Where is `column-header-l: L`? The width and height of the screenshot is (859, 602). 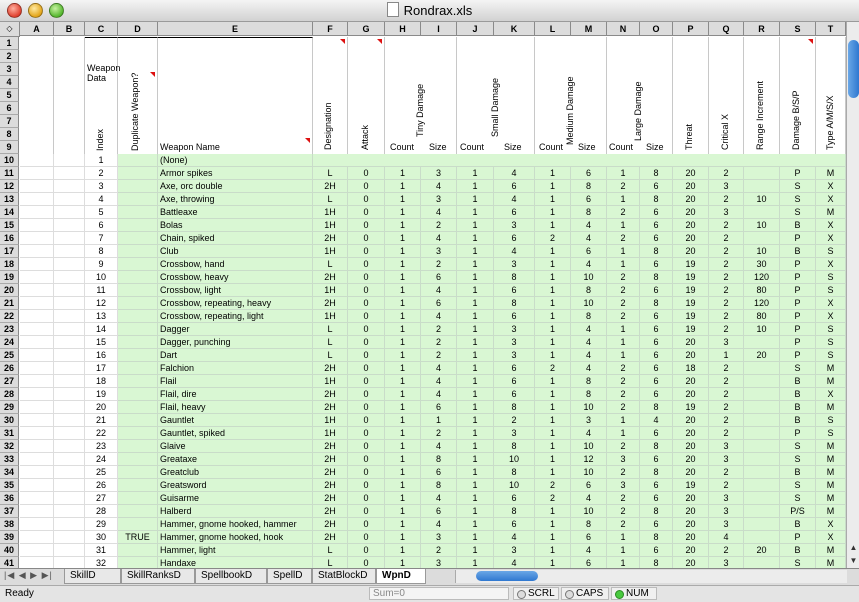
column-header-l: L is located at coordinates (553, 29).